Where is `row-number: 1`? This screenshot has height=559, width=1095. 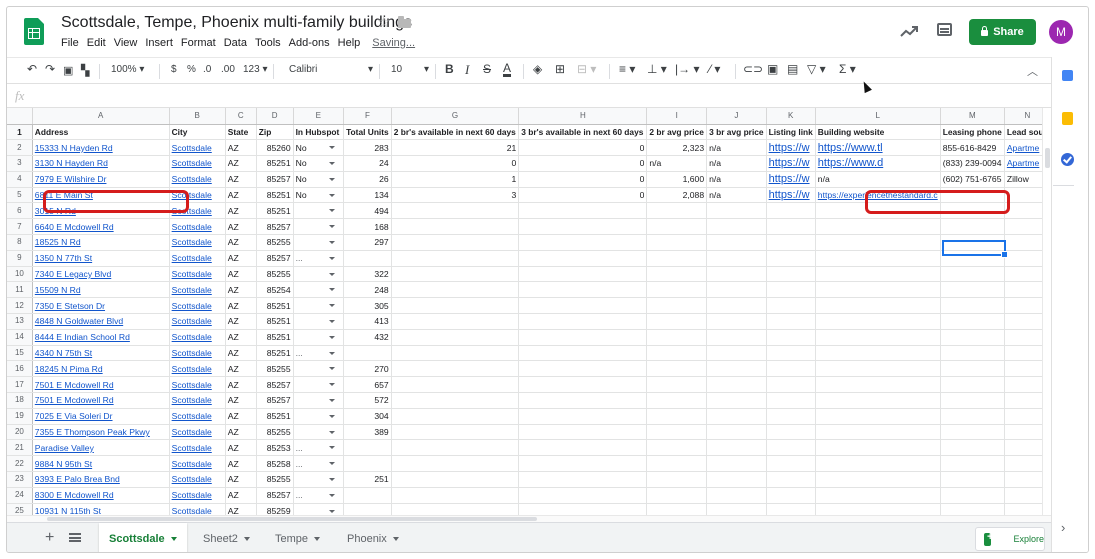
row-number: 1 is located at coordinates (20, 132).